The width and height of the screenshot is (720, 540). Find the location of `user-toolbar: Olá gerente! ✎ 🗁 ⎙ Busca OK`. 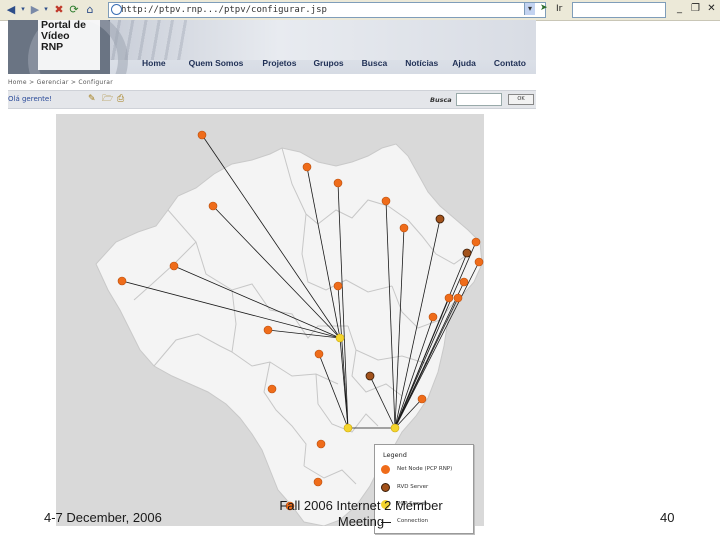

user-toolbar: Olá gerente! ✎ 🗁 ⎙ Busca OK is located at coordinates (272, 99).